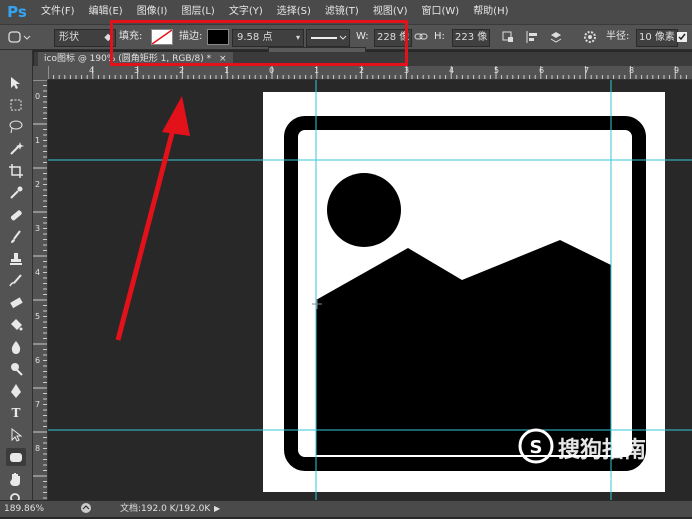 The width and height of the screenshot is (692, 519). What do you see at coordinates (590, 37) in the screenshot?
I see `gear-icon` at bounding box center [590, 37].